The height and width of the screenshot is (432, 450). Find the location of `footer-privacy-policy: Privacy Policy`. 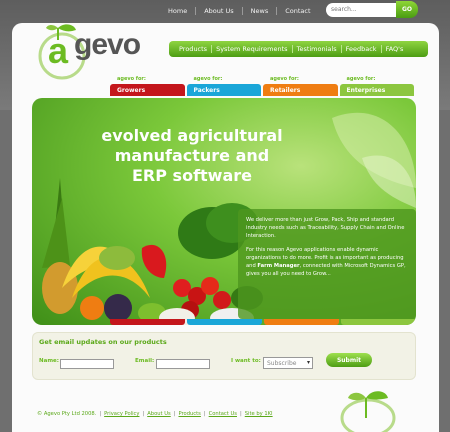

footer-privacy-policy: Privacy Policy is located at coordinates (121, 414).